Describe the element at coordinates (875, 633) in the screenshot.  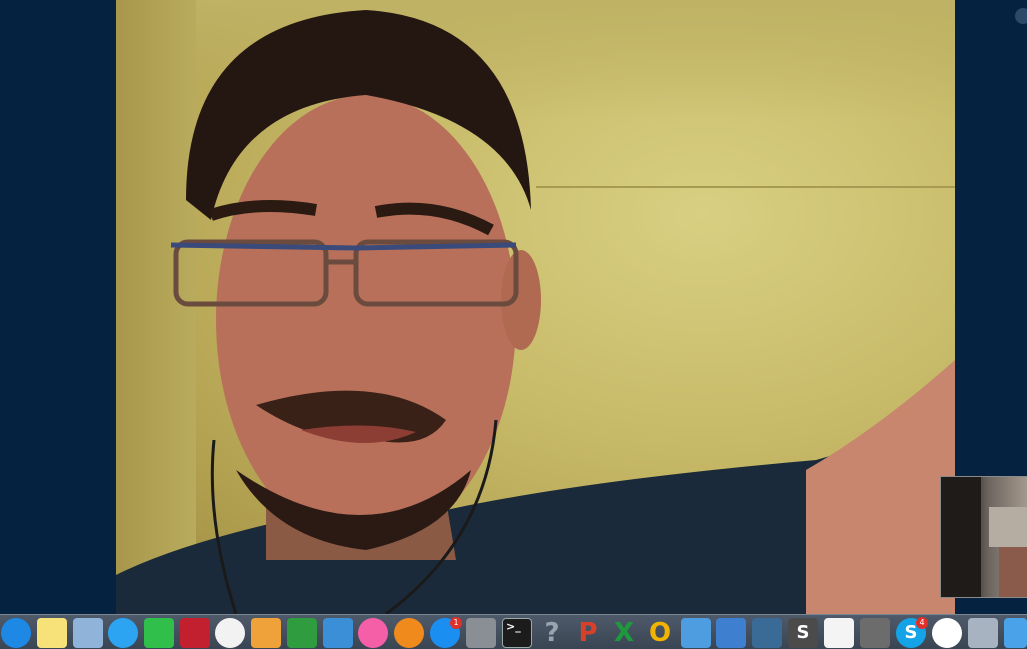
I see `calculator-icon` at that location.